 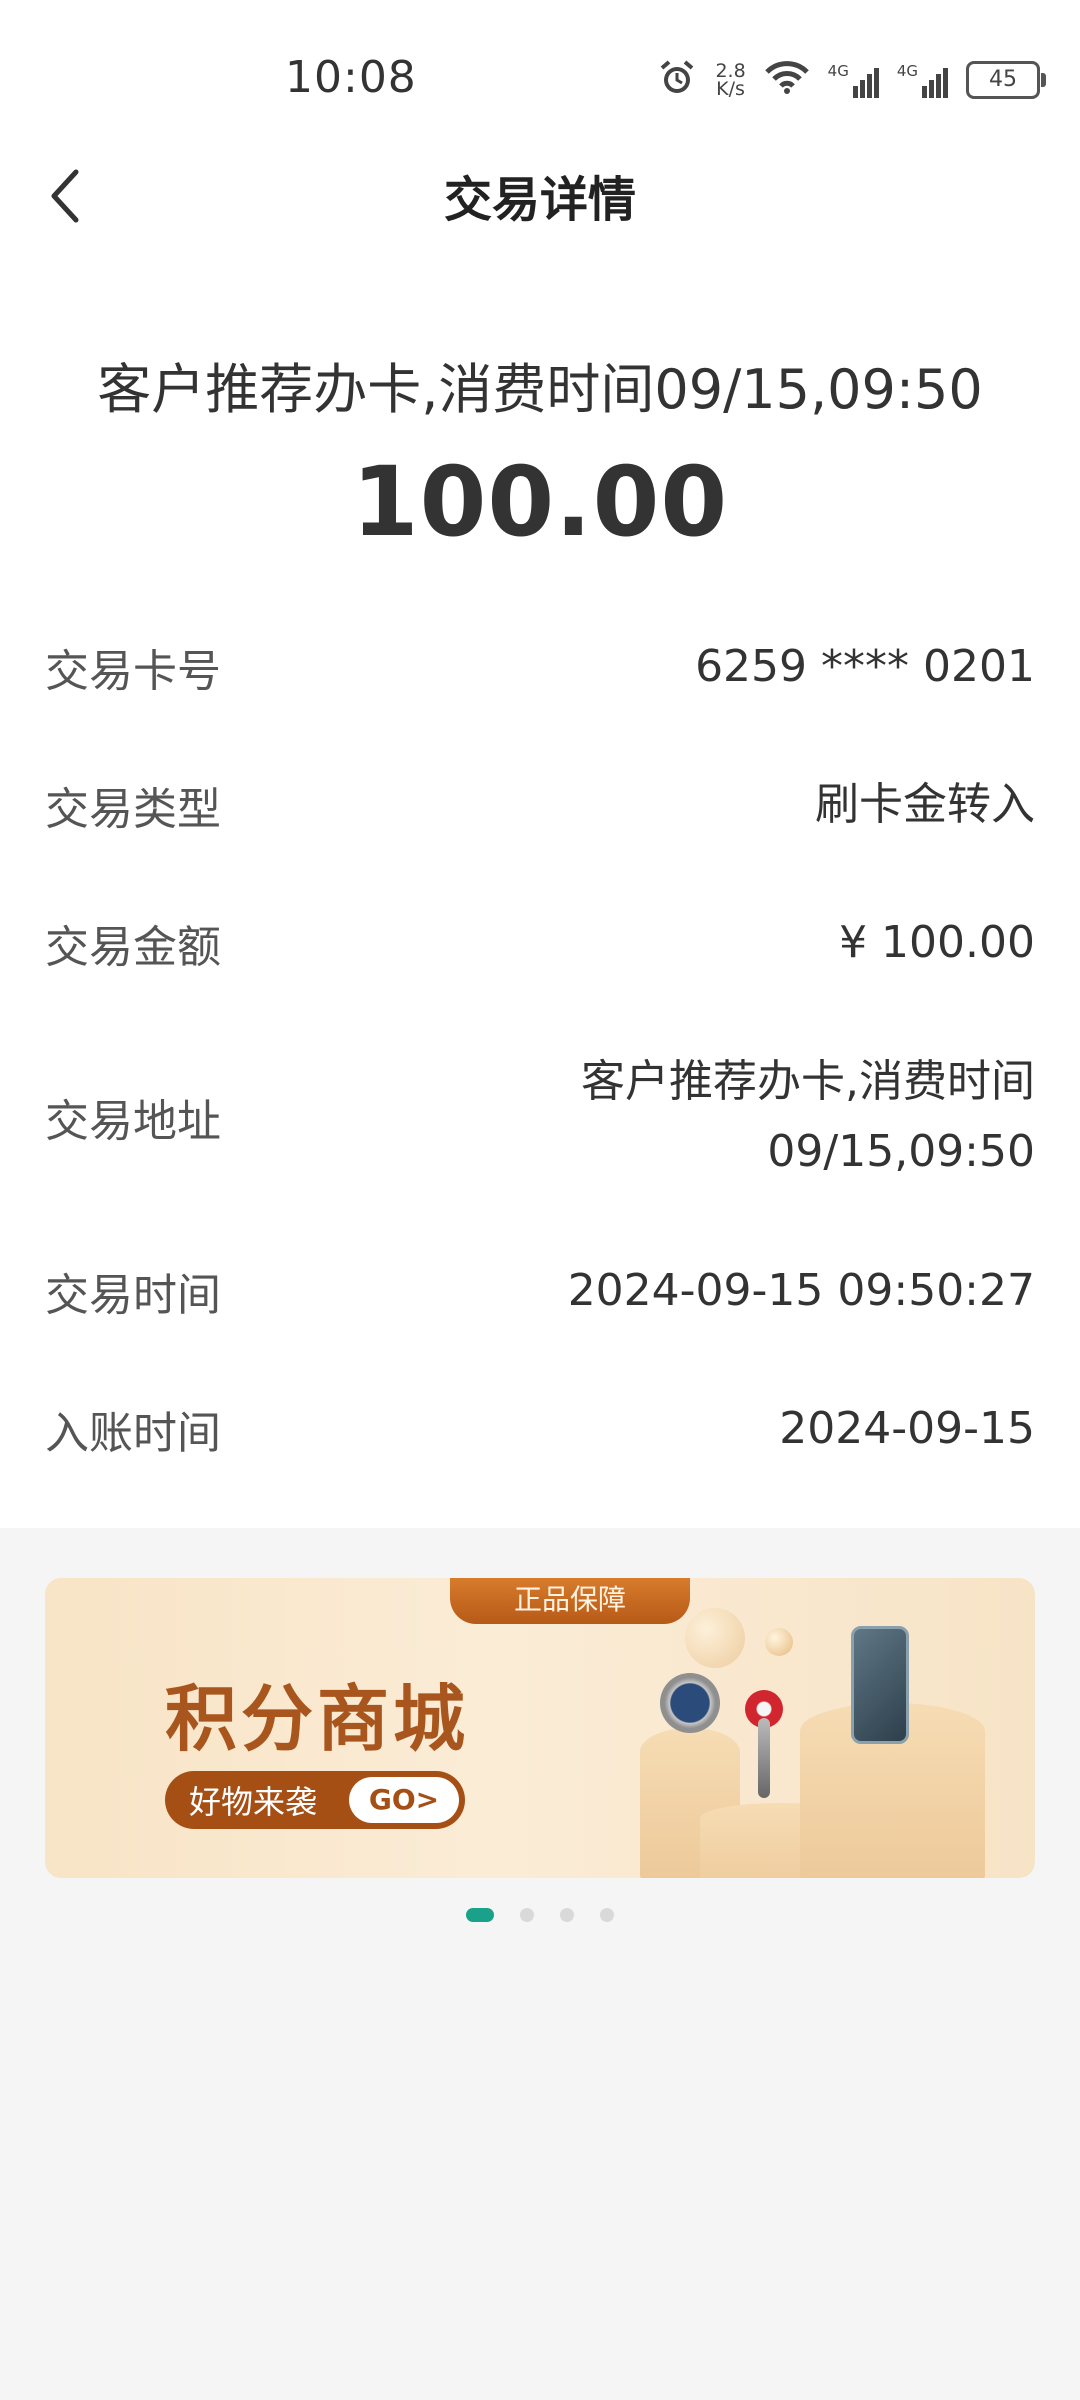 What do you see at coordinates (351, 77) in the screenshot?
I see `status-time: 10:08` at bounding box center [351, 77].